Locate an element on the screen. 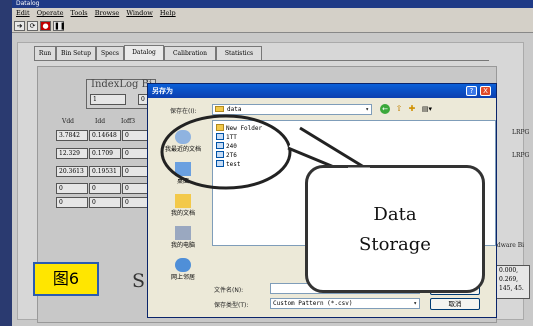 The width and height of the screenshot is (533, 326). highlight-ellipse is located at coordinates (226, 152).